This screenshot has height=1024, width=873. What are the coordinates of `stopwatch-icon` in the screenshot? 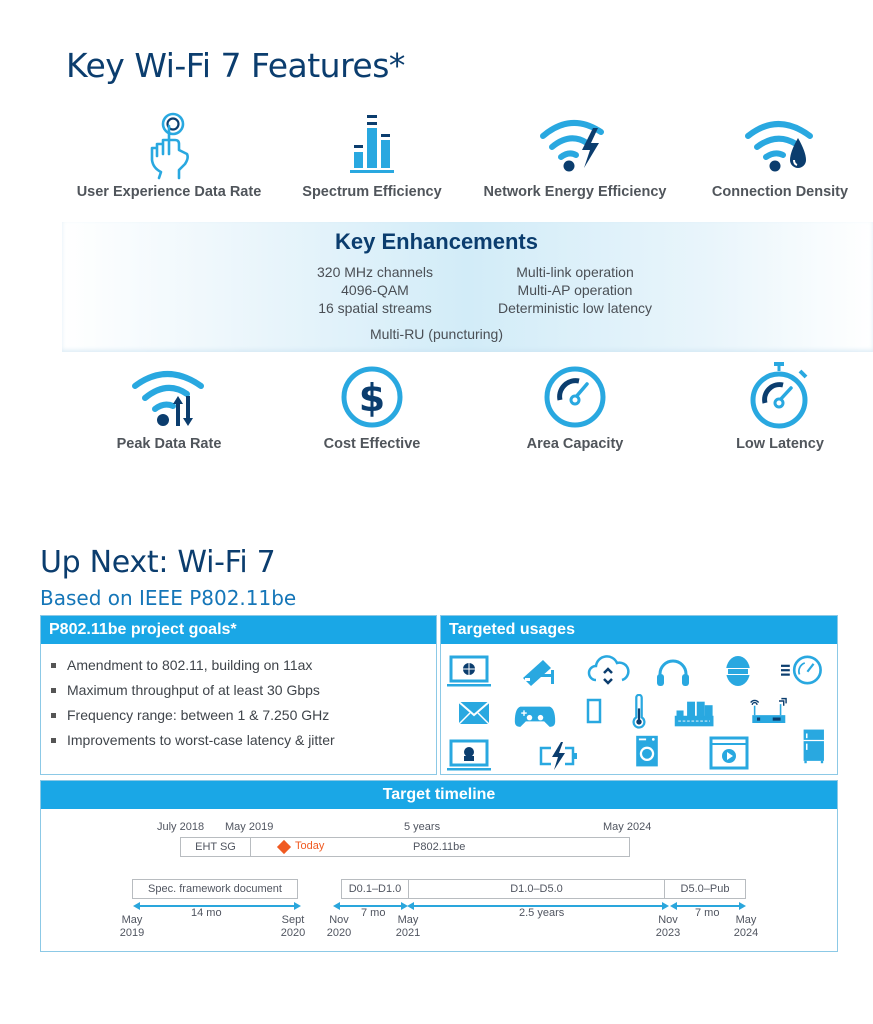 It's located at (779, 395).